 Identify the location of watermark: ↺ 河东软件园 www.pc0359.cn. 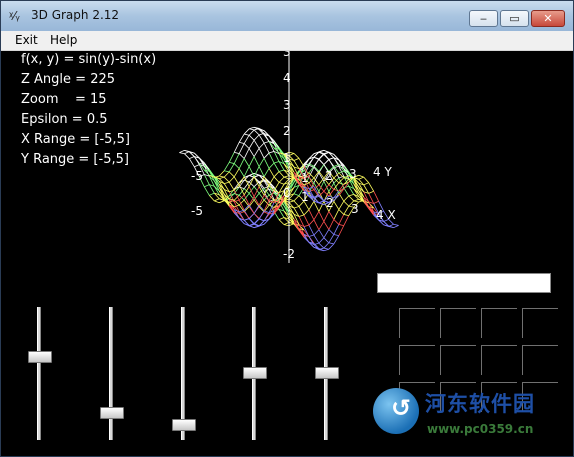
(471, 416).